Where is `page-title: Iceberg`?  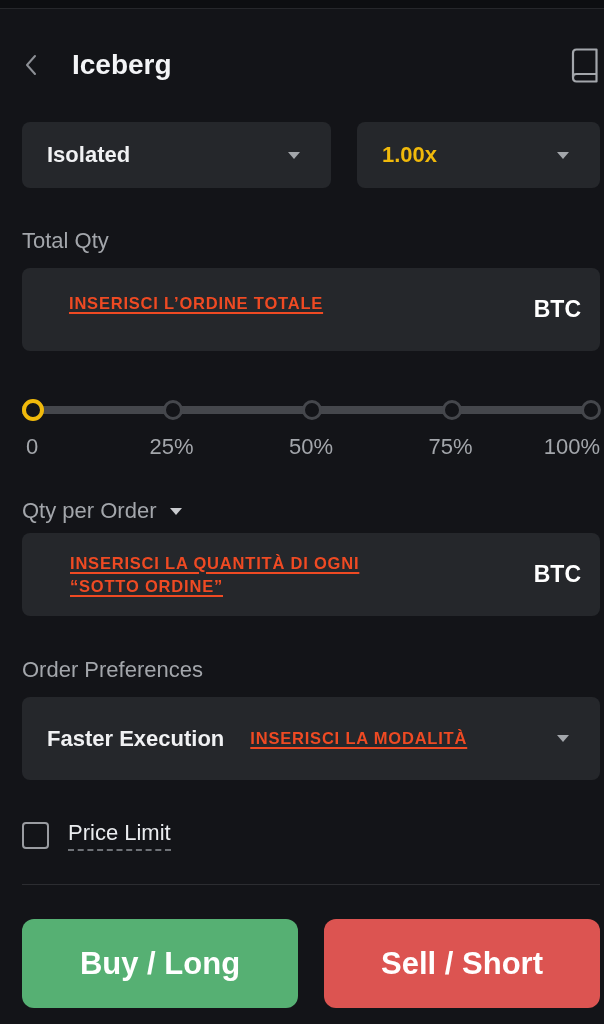
page-title: Iceberg is located at coordinates (122, 65).